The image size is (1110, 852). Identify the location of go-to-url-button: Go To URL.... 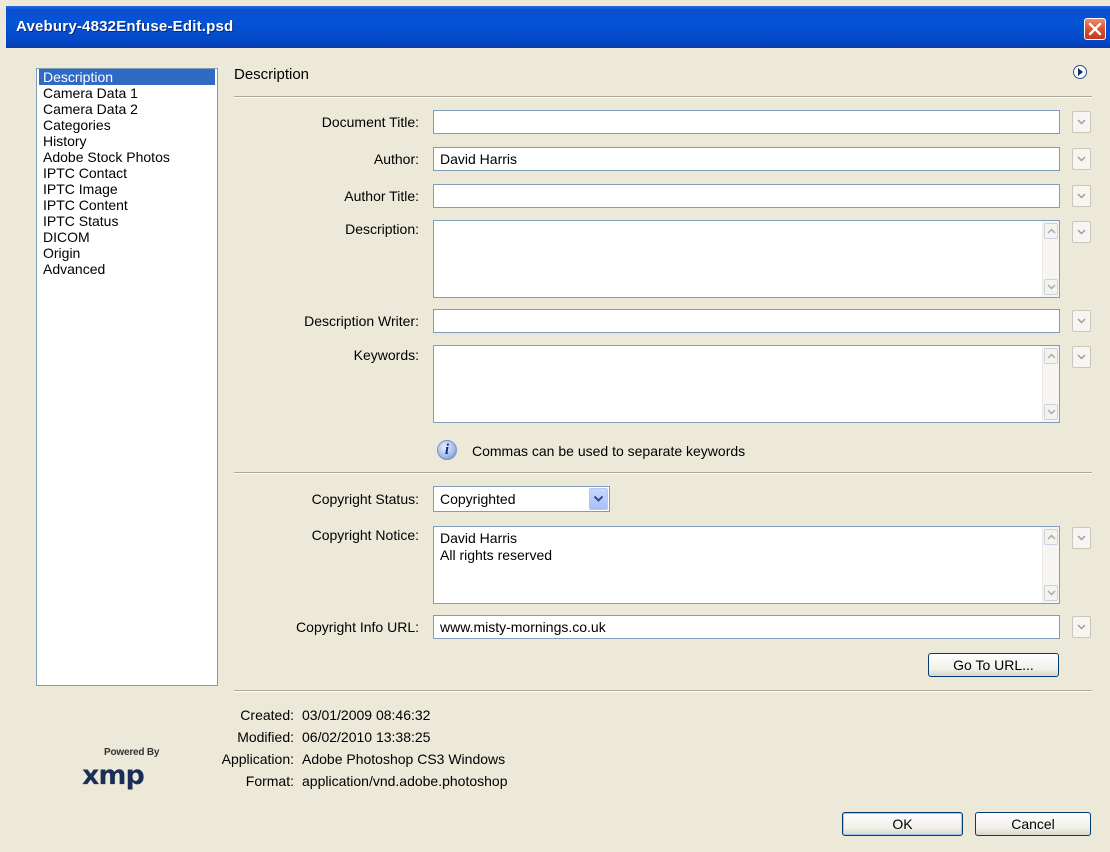
(993, 665).